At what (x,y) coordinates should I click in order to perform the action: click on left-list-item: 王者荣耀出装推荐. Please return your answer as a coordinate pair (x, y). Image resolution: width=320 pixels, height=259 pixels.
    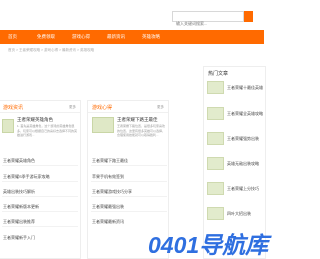
    Looking at the image, I should click on (19, 222).